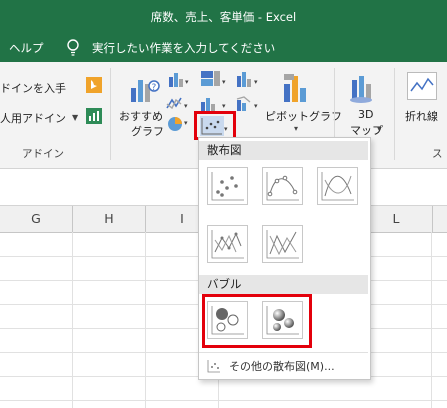 This screenshot has height=408, width=447. What do you see at coordinates (180, 79) in the screenshot?
I see `column-chart-icon: ▾` at bounding box center [180, 79].